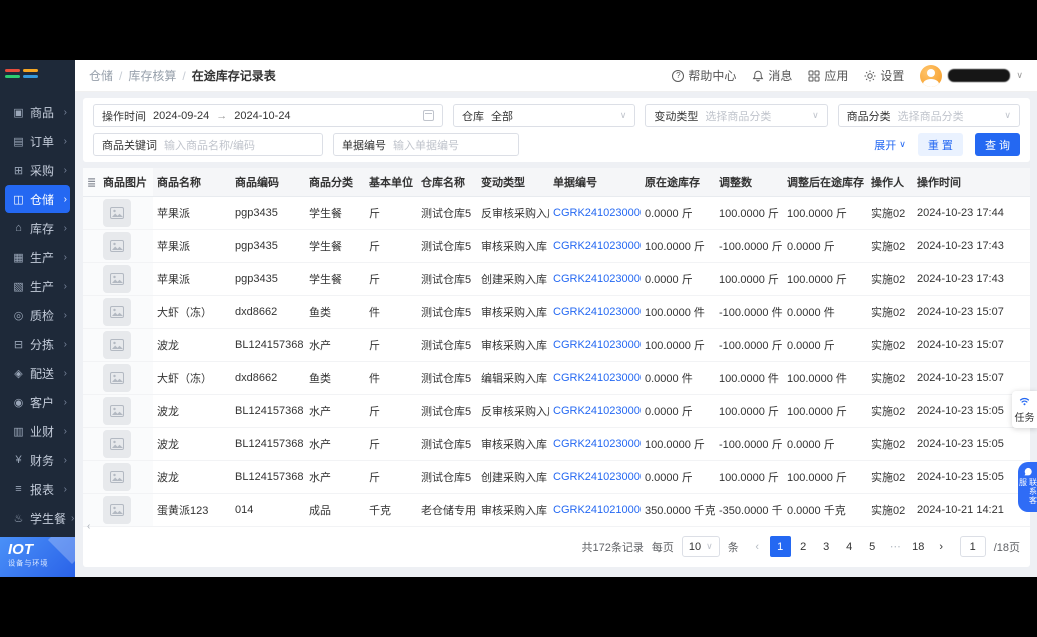 The image size is (1037, 637). I want to click on settings-button: 设置, so click(884, 75).